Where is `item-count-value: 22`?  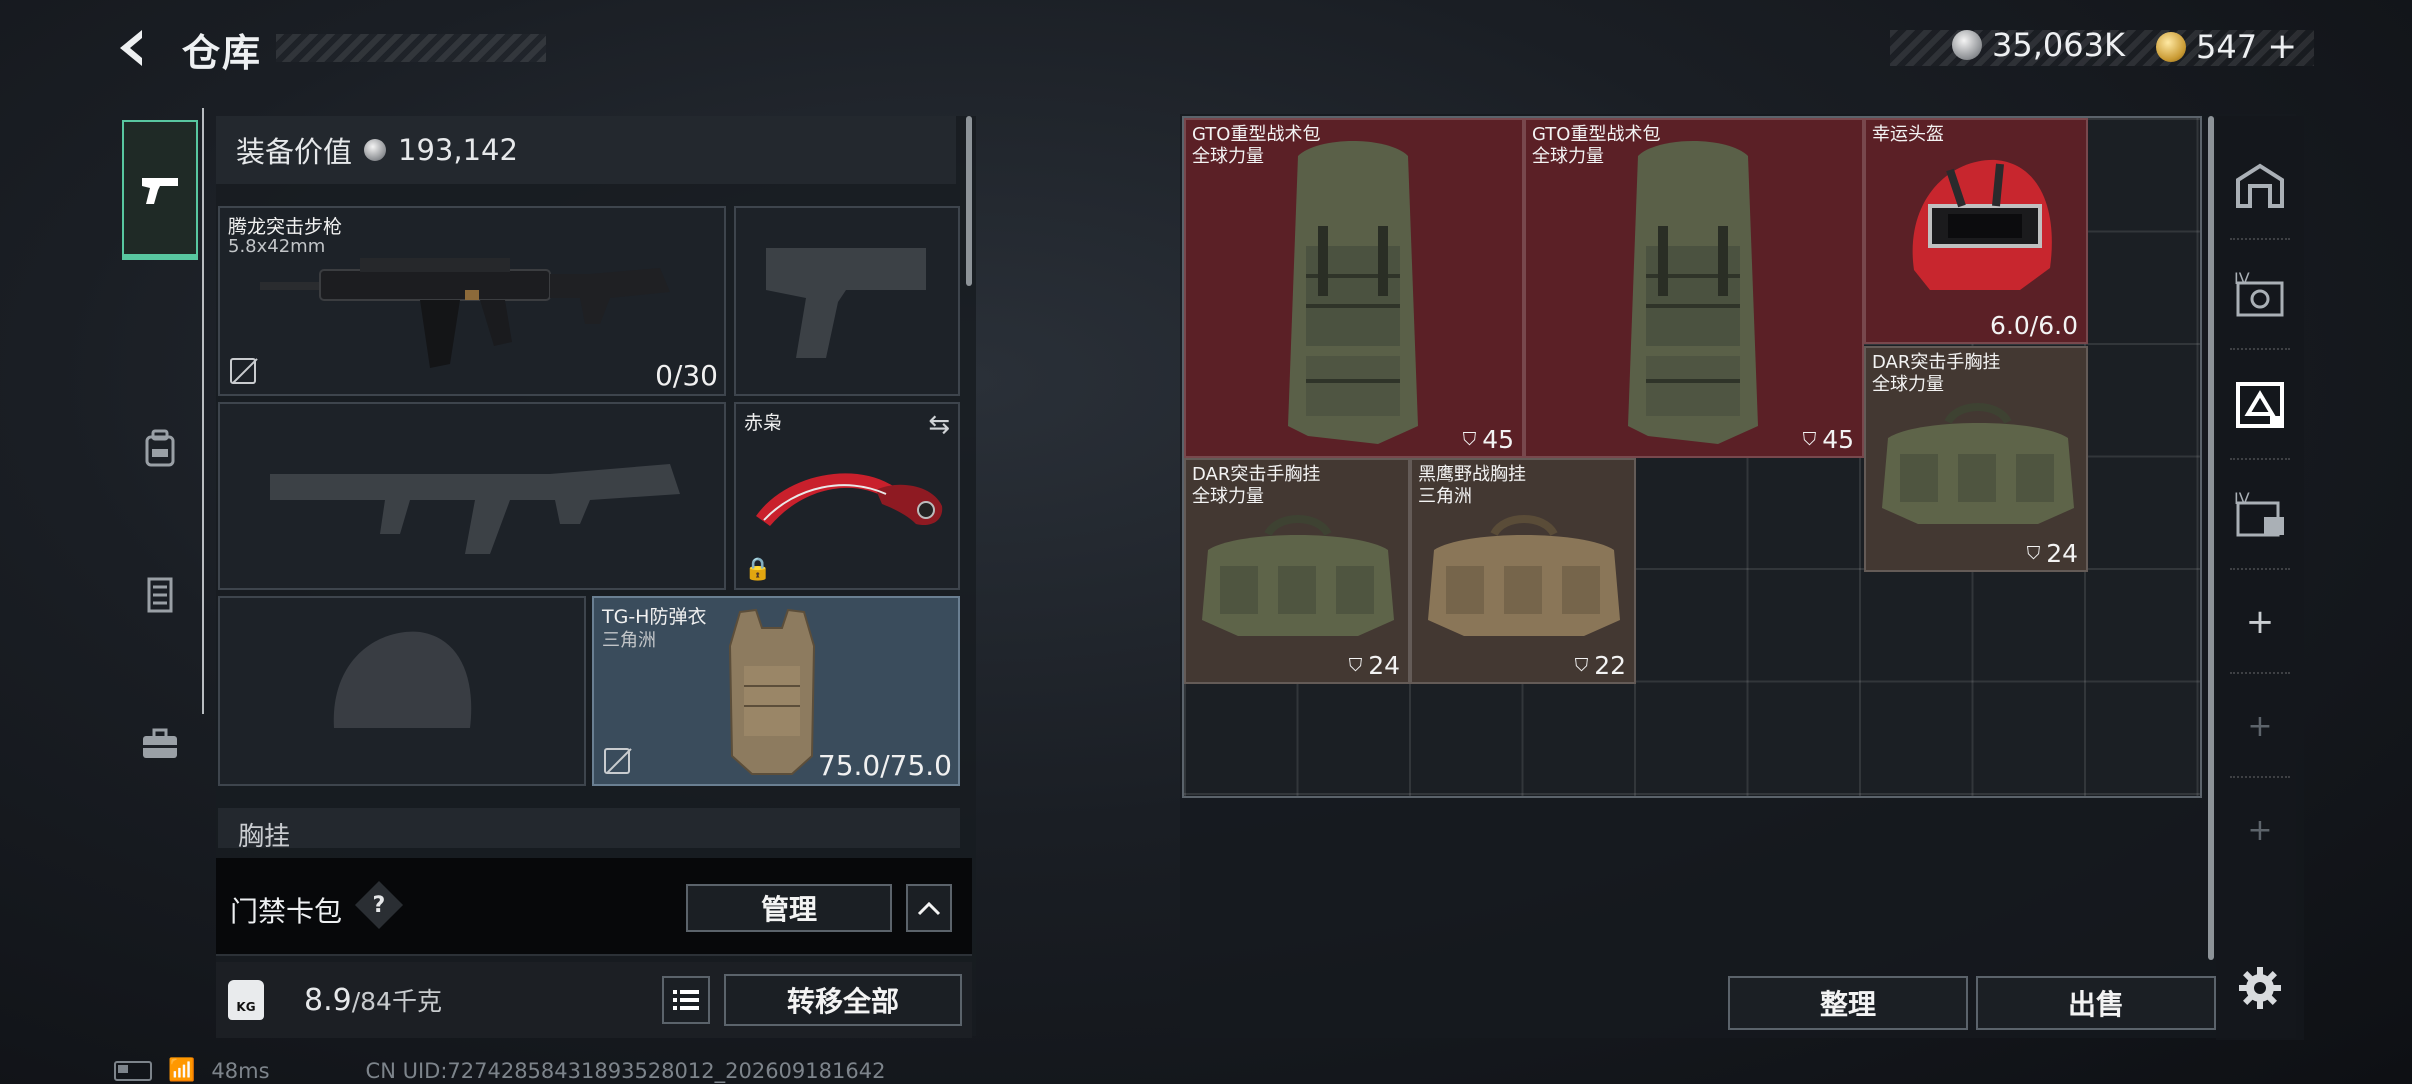
item-count-value: 22 is located at coordinates (1610, 665).